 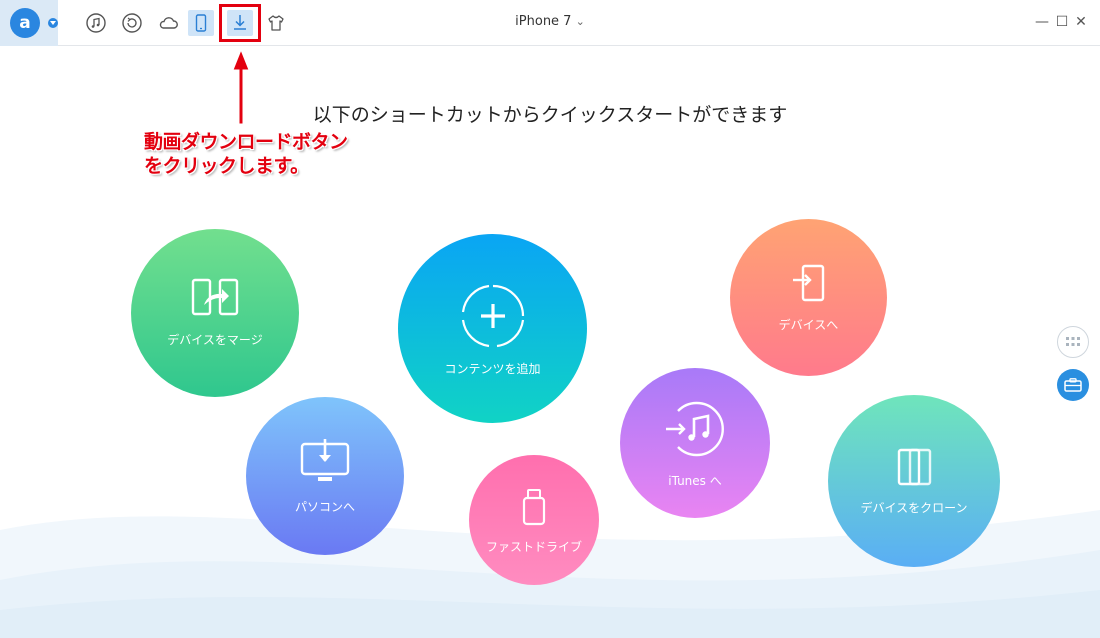 I want to click on add-content-button: コンテンツを追加, so click(x=492, y=328).